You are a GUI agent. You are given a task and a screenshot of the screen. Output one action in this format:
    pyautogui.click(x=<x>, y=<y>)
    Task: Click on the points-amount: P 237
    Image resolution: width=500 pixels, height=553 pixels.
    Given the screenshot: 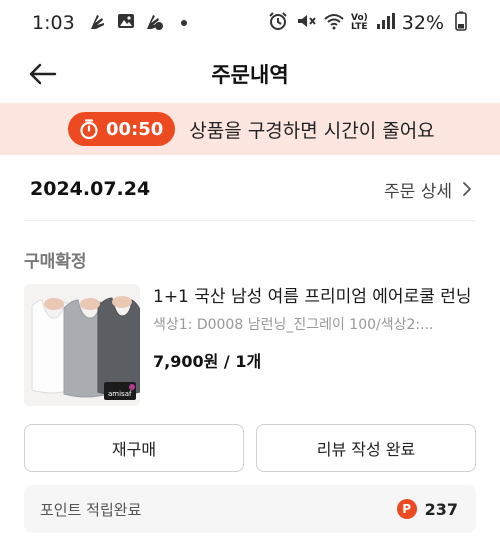 What is the action you would take?
    pyautogui.click(x=427, y=509)
    